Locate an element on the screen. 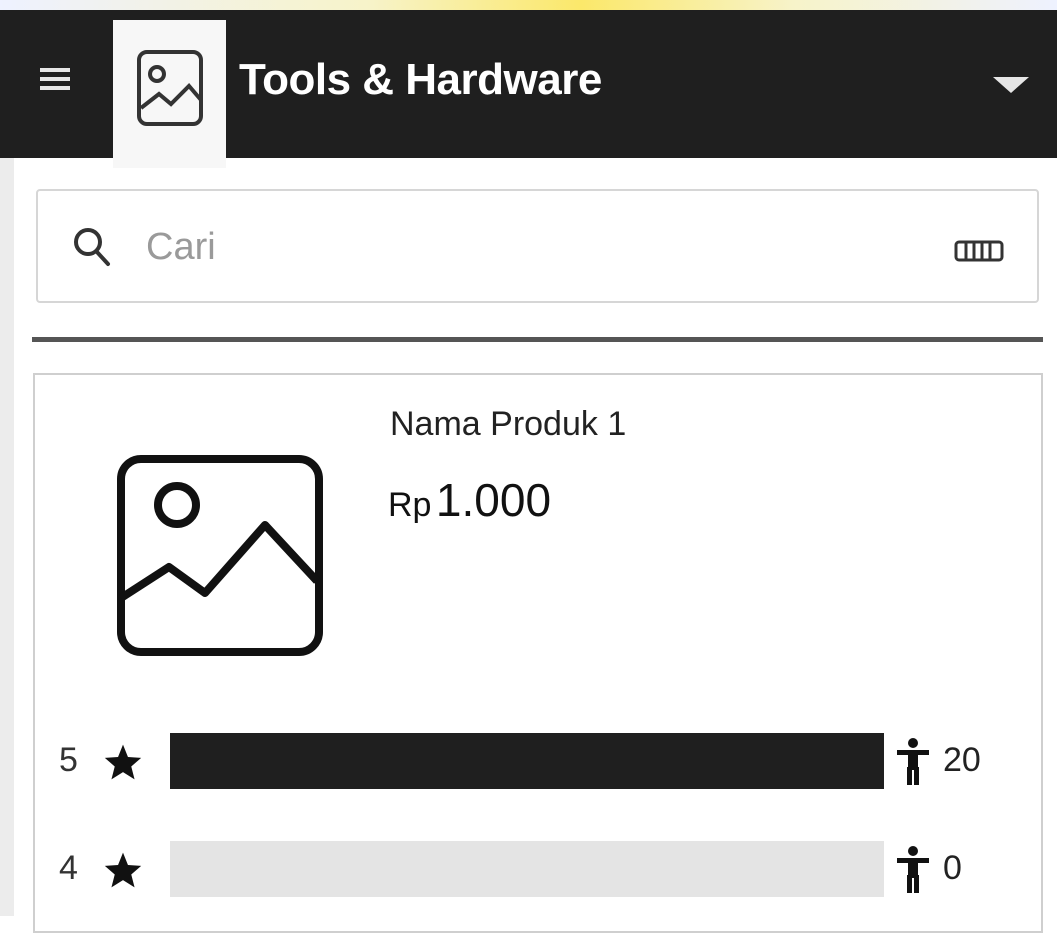  price-value: 1.000 is located at coordinates (493, 500).